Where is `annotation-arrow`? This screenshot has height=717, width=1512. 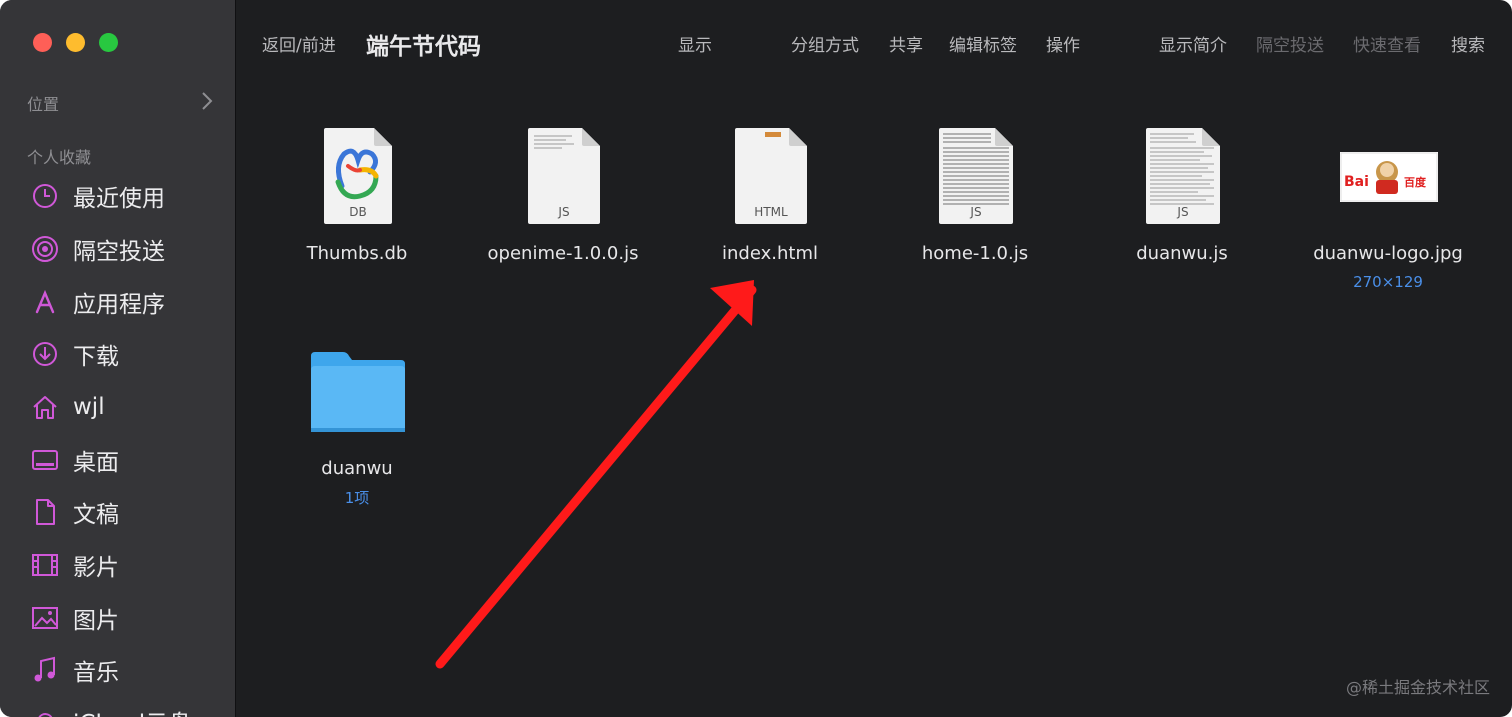 annotation-arrow is located at coordinates (596, 474).